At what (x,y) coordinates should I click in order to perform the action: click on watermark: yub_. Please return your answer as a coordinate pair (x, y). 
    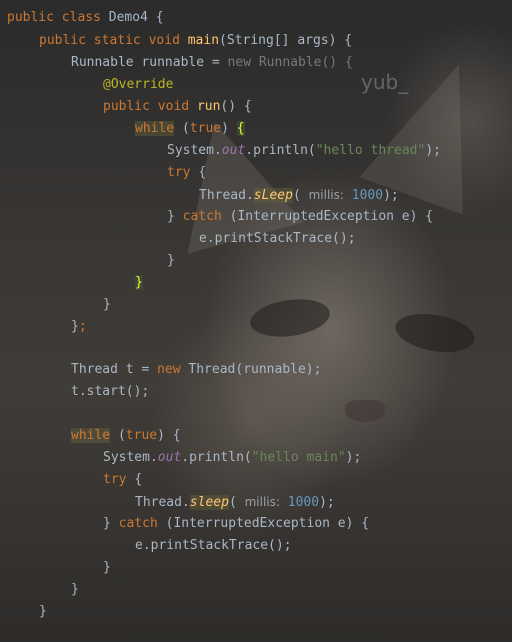
    Looking at the image, I should click on (385, 82).